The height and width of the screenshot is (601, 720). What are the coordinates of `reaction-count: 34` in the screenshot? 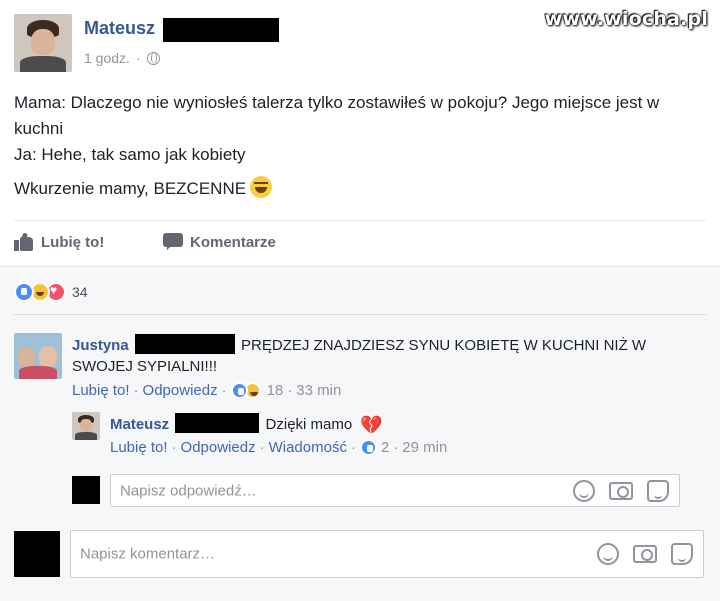 It's located at (80, 292).